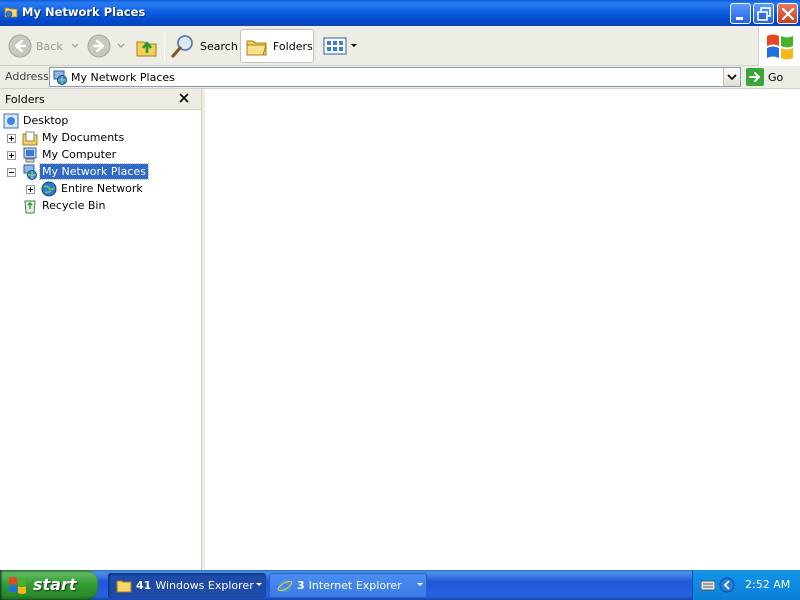  Describe the element at coordinates (755, 77) in the screenshot. I see `go-arrow-icon` at that location.